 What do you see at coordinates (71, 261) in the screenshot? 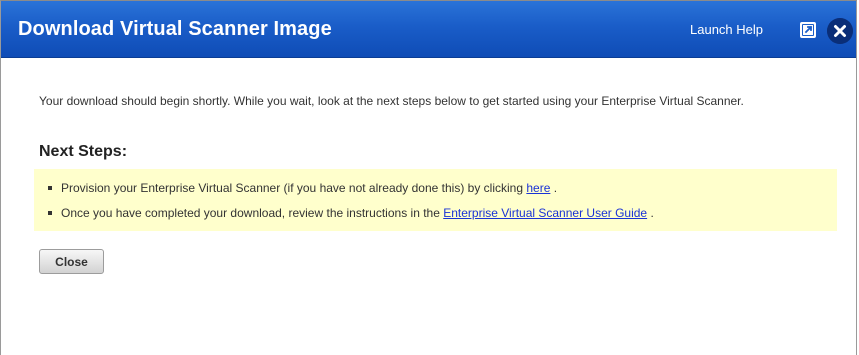
I see `close-button: Close` at bounding box center [71, 261].